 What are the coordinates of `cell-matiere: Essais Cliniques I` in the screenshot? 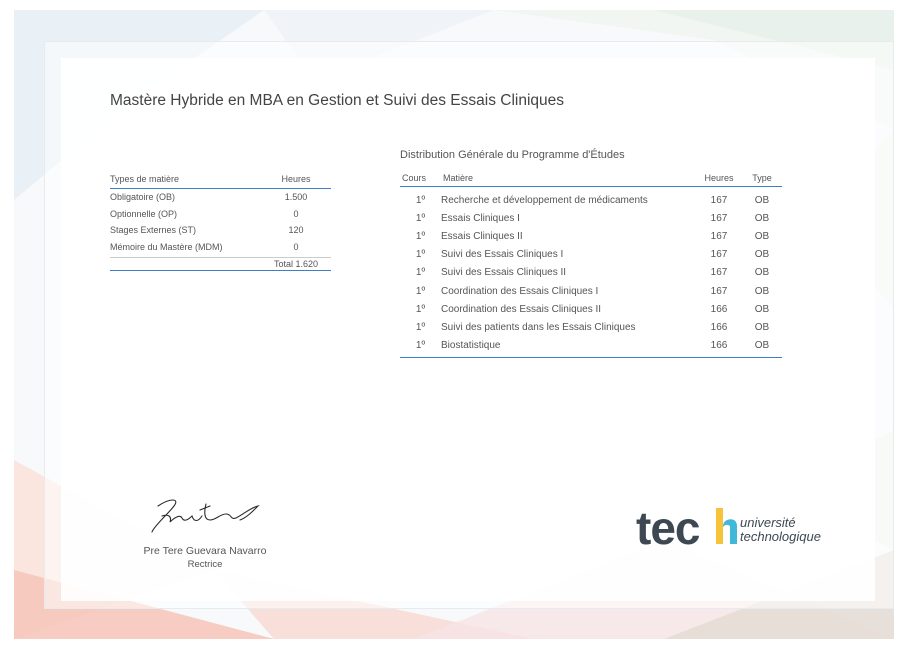 It's located at (480, 218).